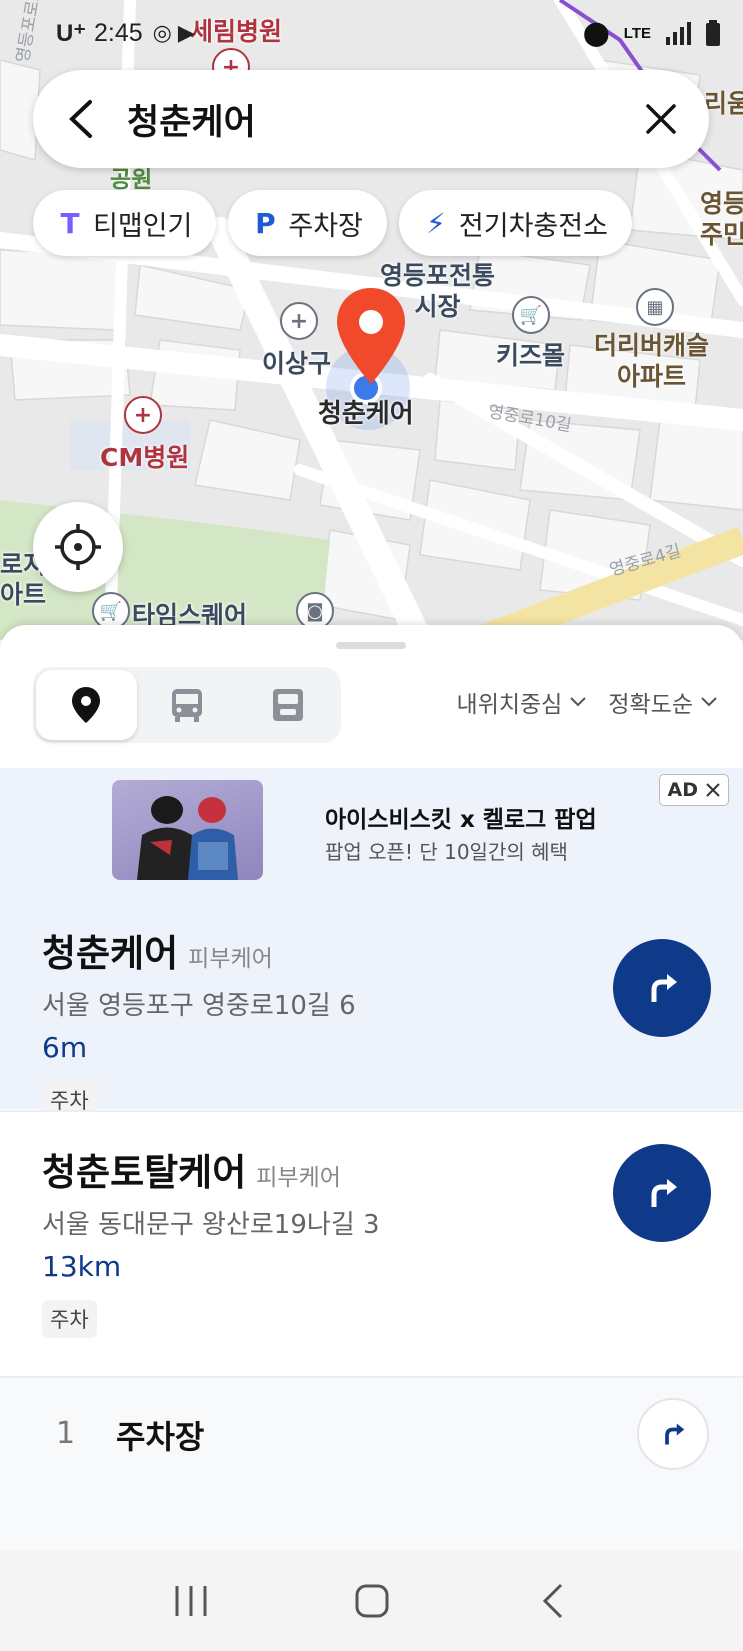 The image size is (743, 1651). I want to click on tab-place, so click(86, 705).